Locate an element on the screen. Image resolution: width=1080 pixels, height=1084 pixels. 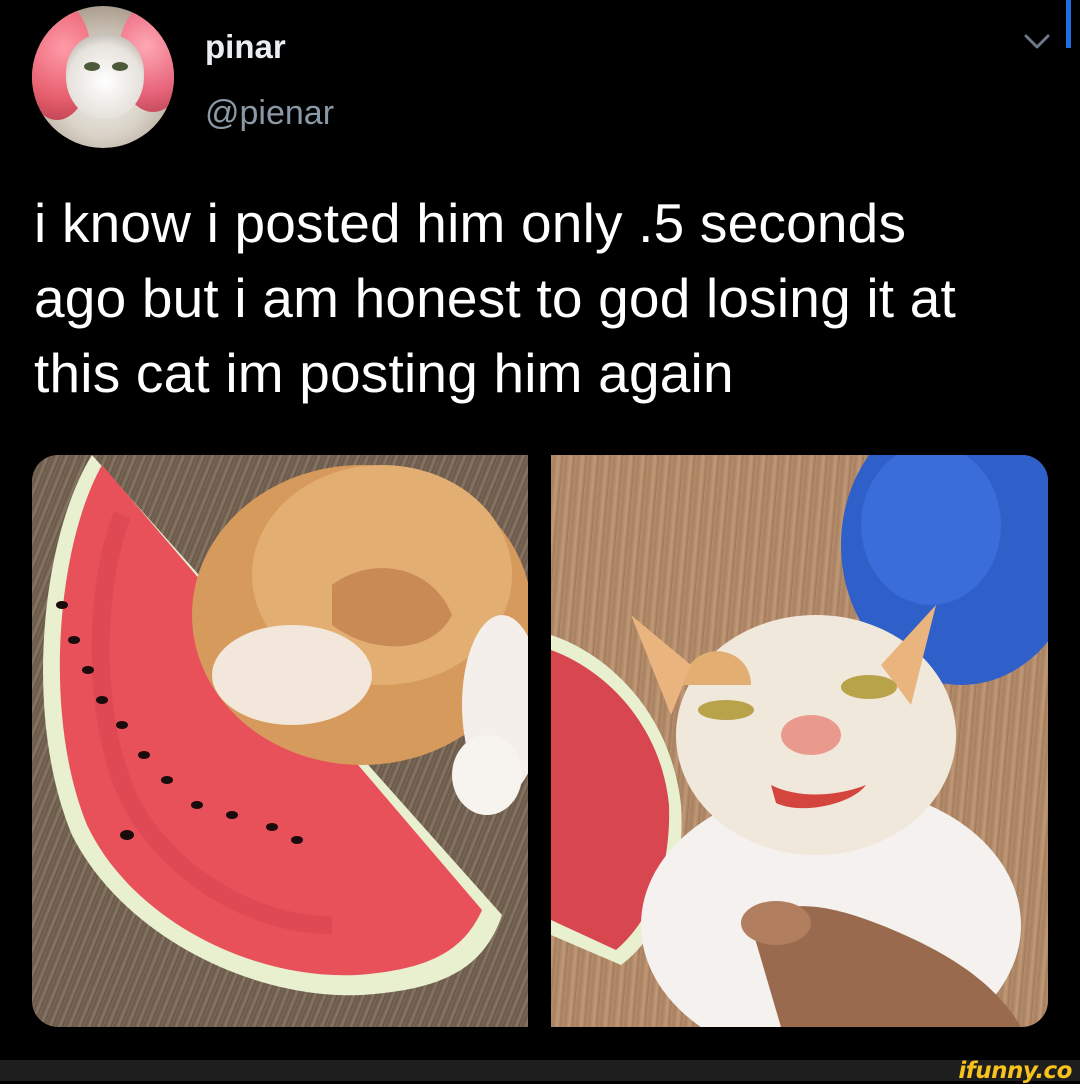
avatar is located at coordinates (103, 77).